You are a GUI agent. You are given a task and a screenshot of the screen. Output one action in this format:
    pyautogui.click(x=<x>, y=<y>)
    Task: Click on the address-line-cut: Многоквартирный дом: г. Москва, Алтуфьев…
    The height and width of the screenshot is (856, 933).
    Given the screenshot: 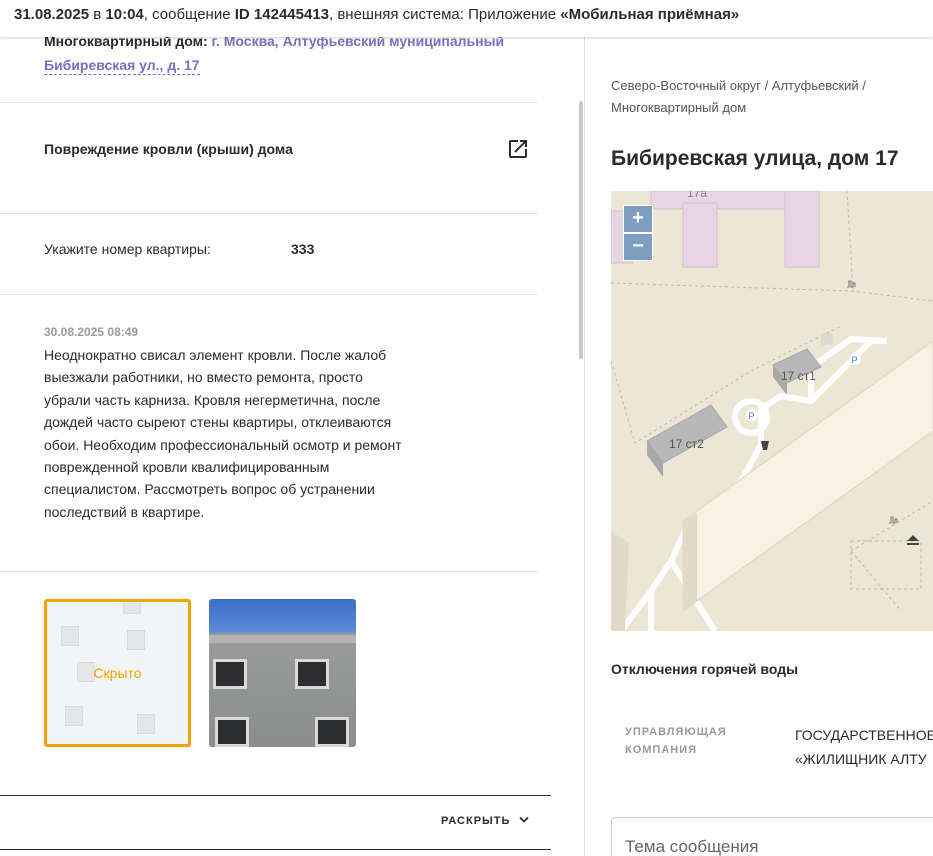 What is the action you would take?
    pyautogui.click(x=274, y=43)
    